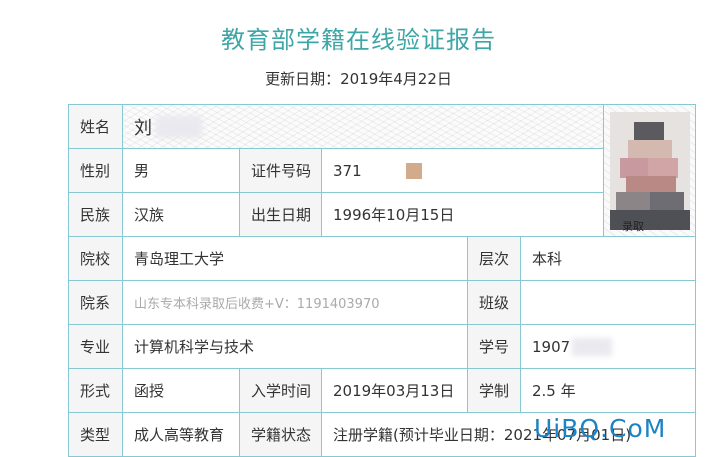 The width and height of the screenshot is (717, 457). Describe the element at coordinates (592, 346) in the screenshot. I see `student-no-redaction` at that location.